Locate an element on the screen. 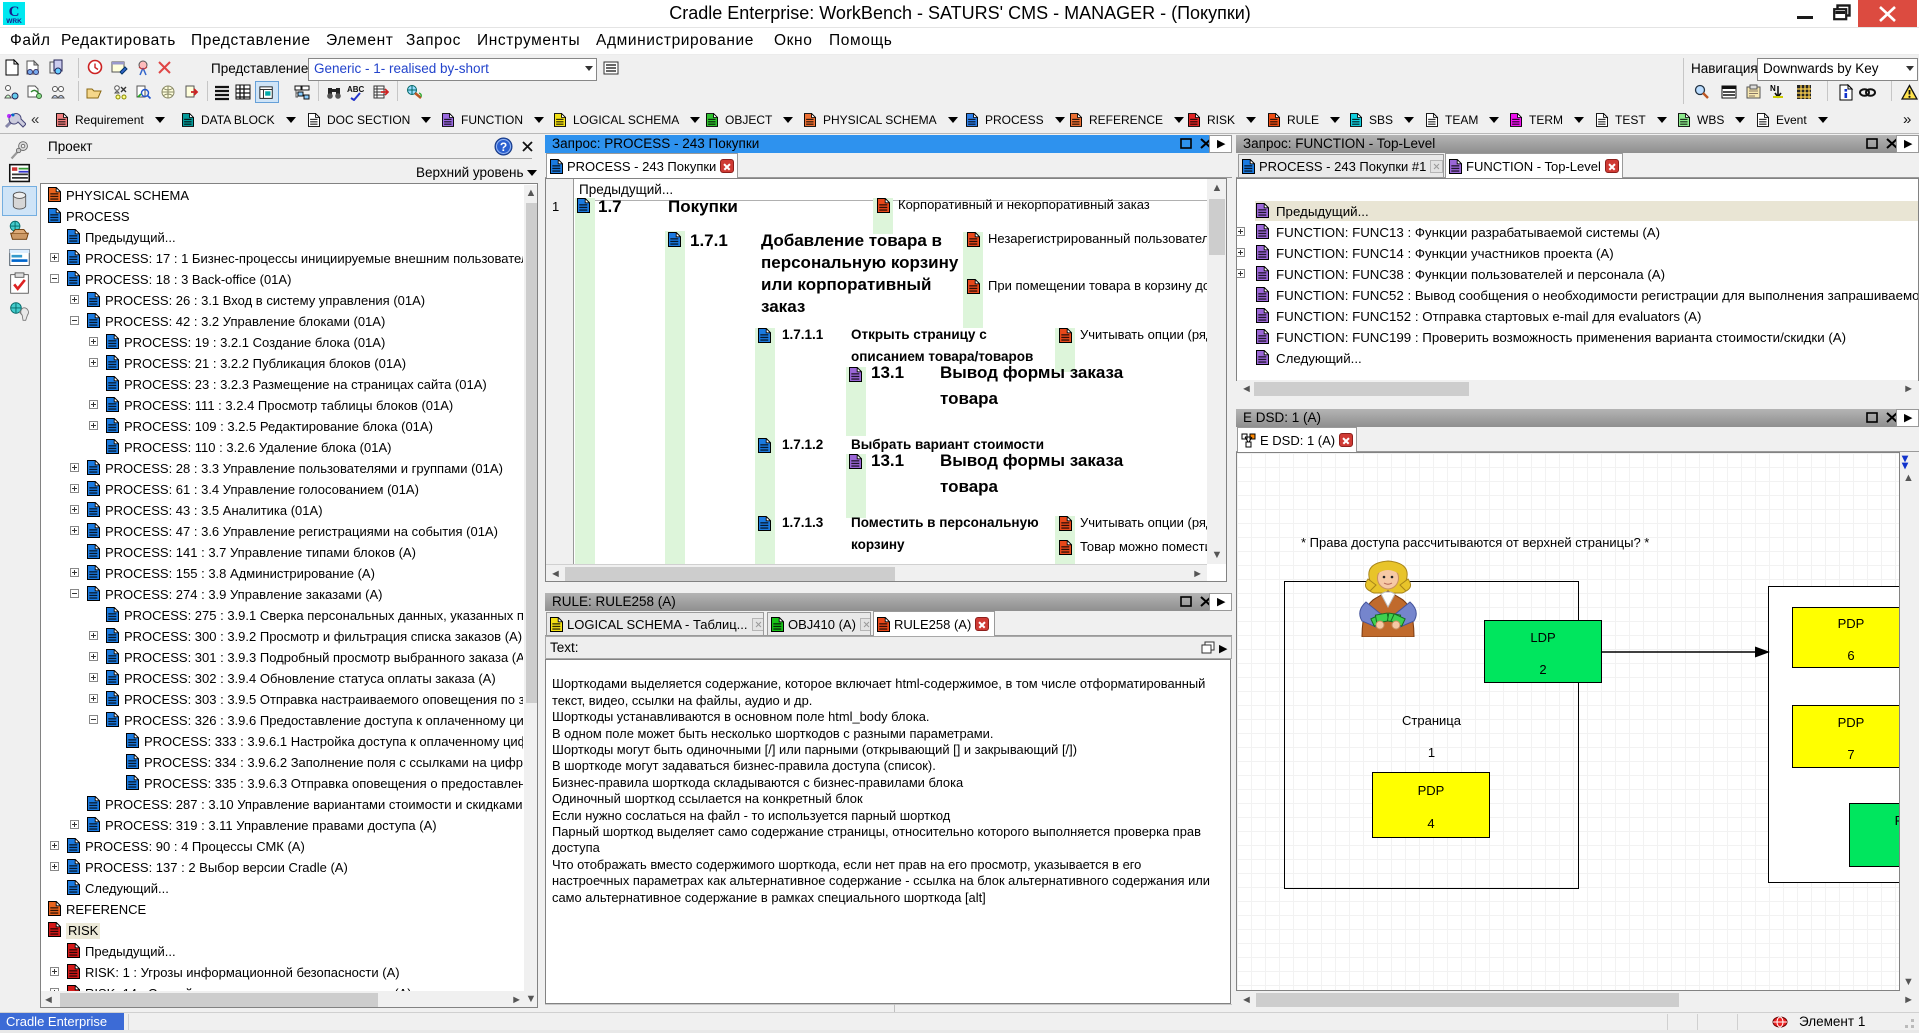  svg-text: ABC is located at coordinates (355, 89).